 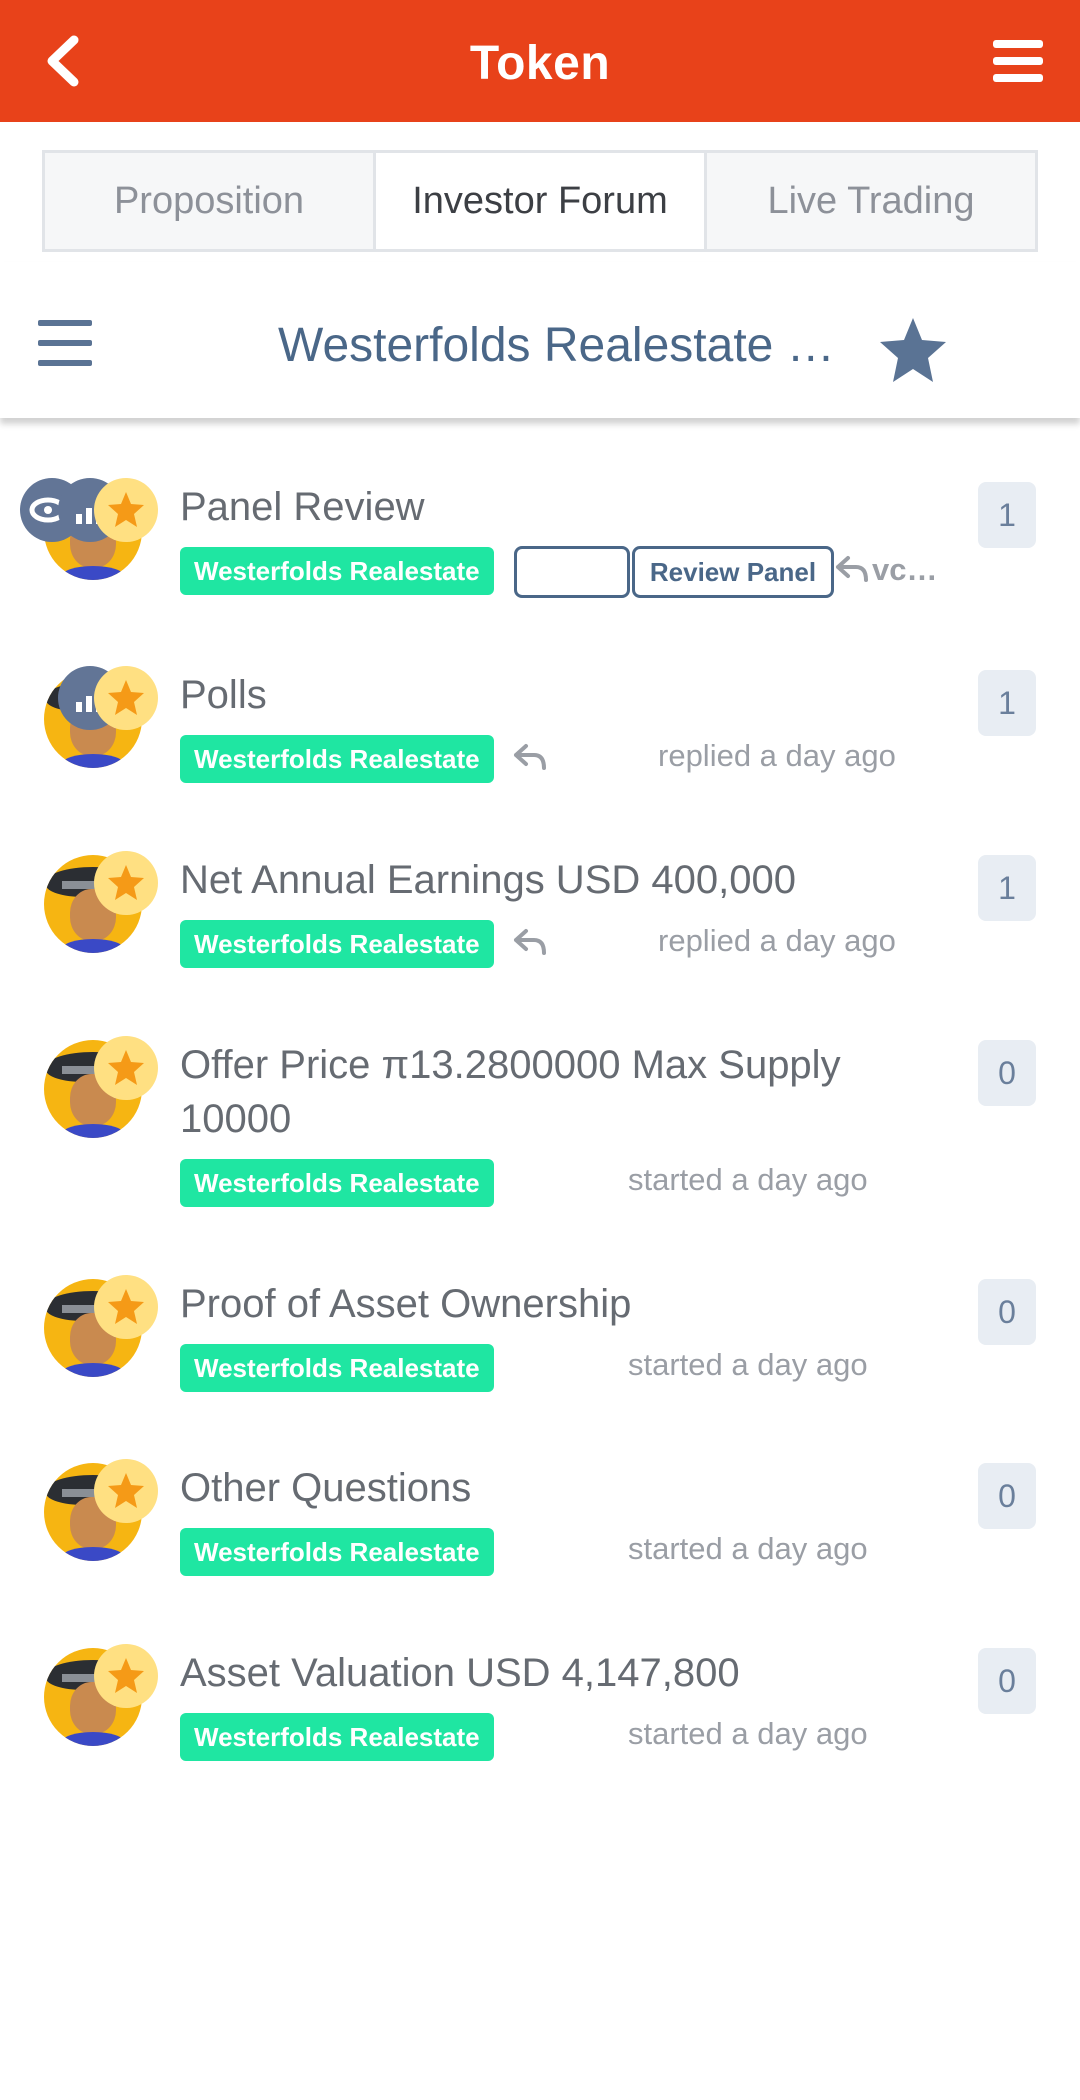 I want to click on app-bar: Token, so click(x=540, y=61).